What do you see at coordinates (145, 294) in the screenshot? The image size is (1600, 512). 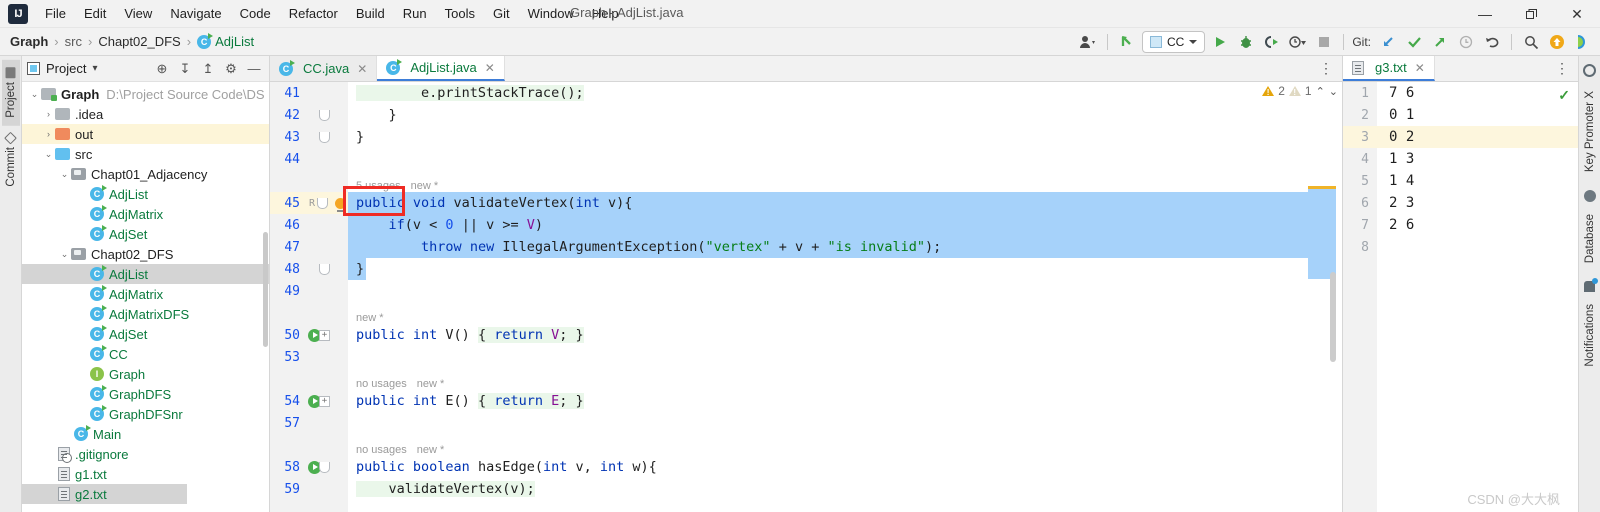 I see `tree-node-adjmatrix-c2: C AdjMatrix` at bounding box center [145, 294].